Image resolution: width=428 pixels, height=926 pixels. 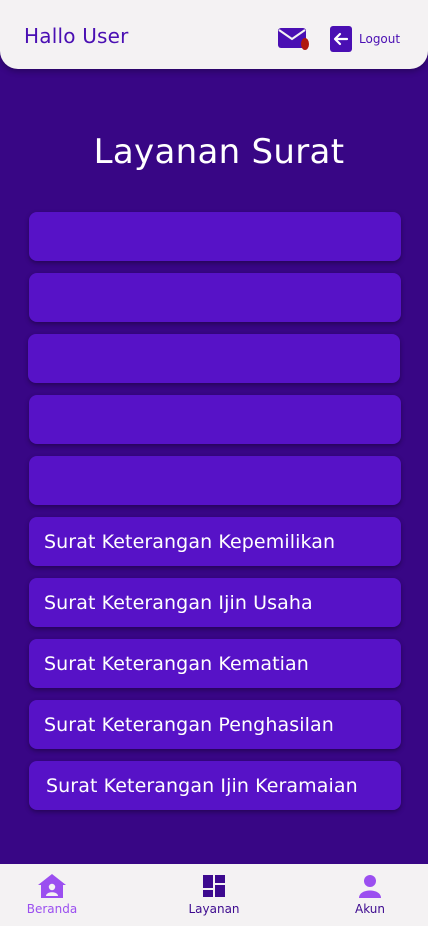 I want to click on mail-button, so click(x=294, y=39).